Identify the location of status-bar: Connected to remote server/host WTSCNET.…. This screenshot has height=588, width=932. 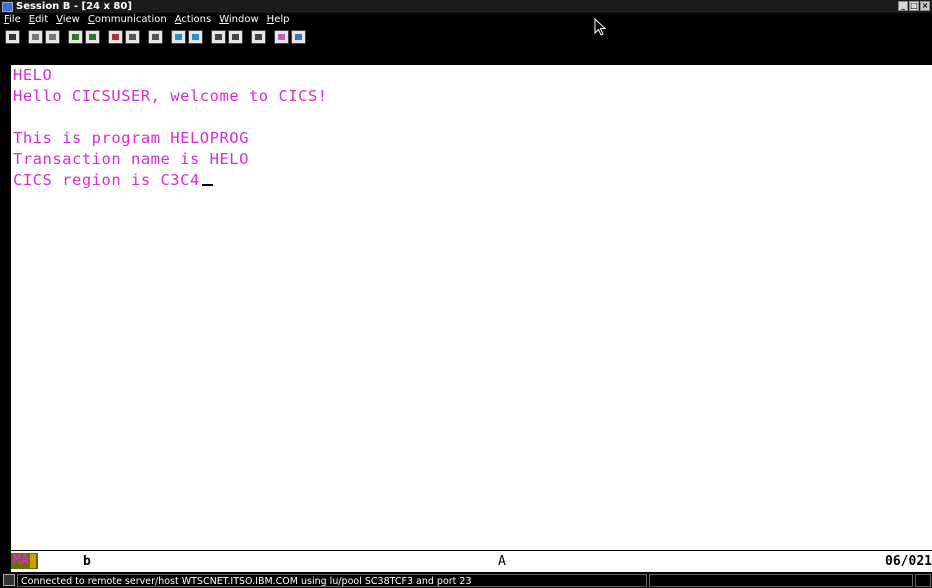
(466, 580).